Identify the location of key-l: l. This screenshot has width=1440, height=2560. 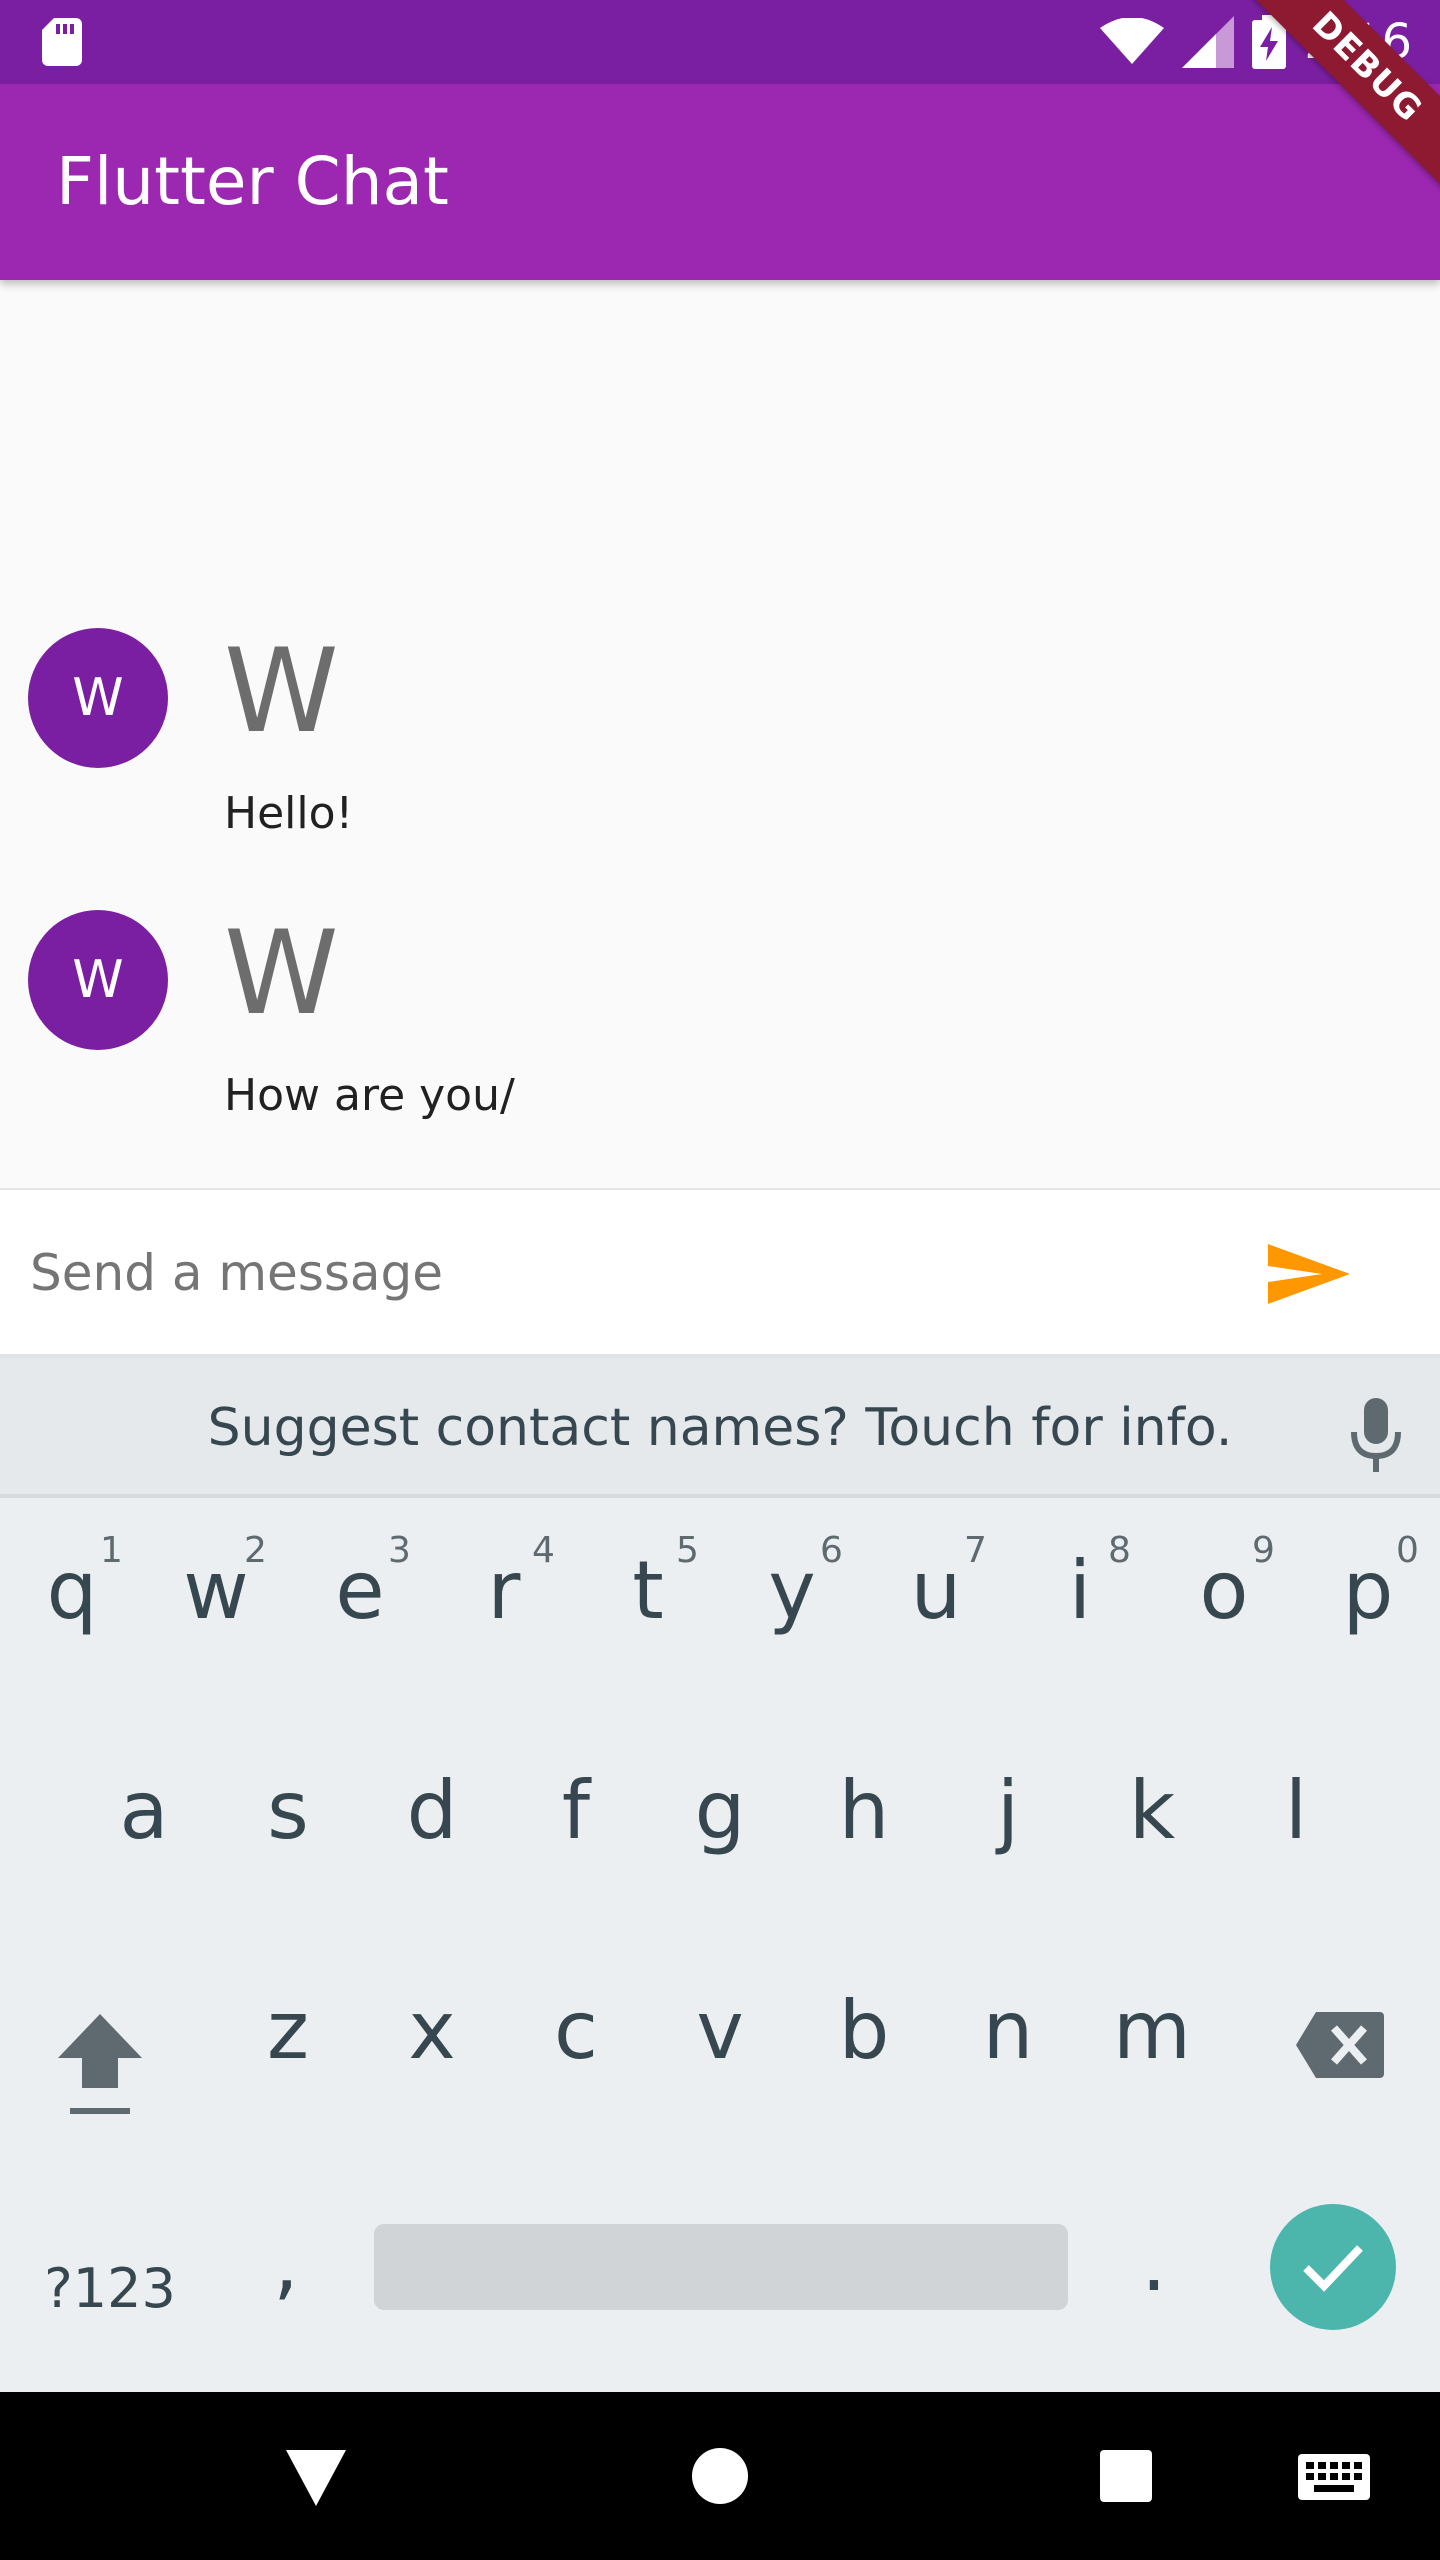
(1296, 1834).